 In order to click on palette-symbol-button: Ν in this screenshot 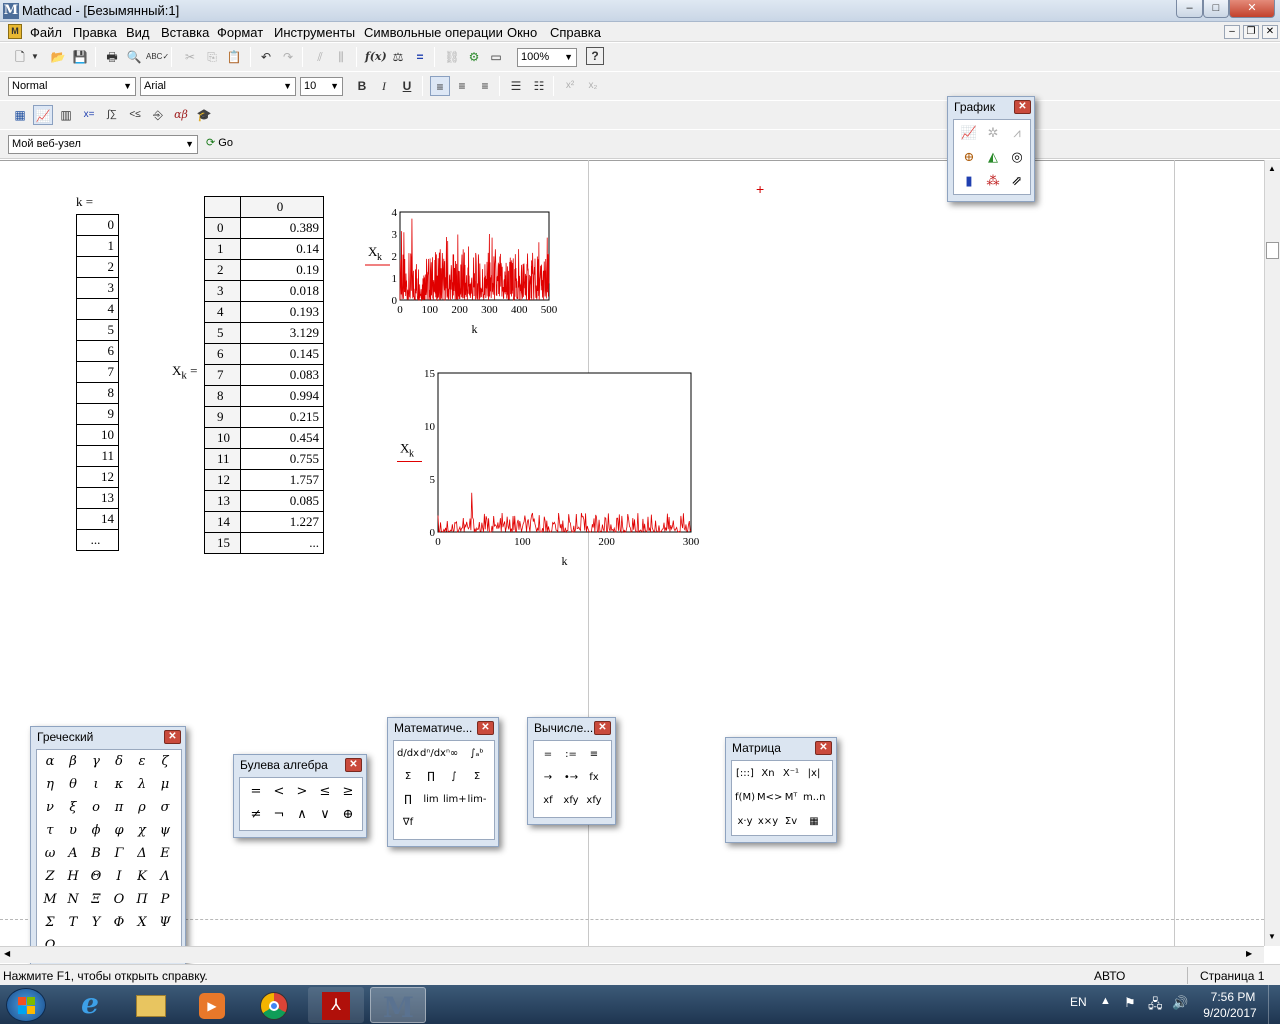, I will do `click(73, 900)`.